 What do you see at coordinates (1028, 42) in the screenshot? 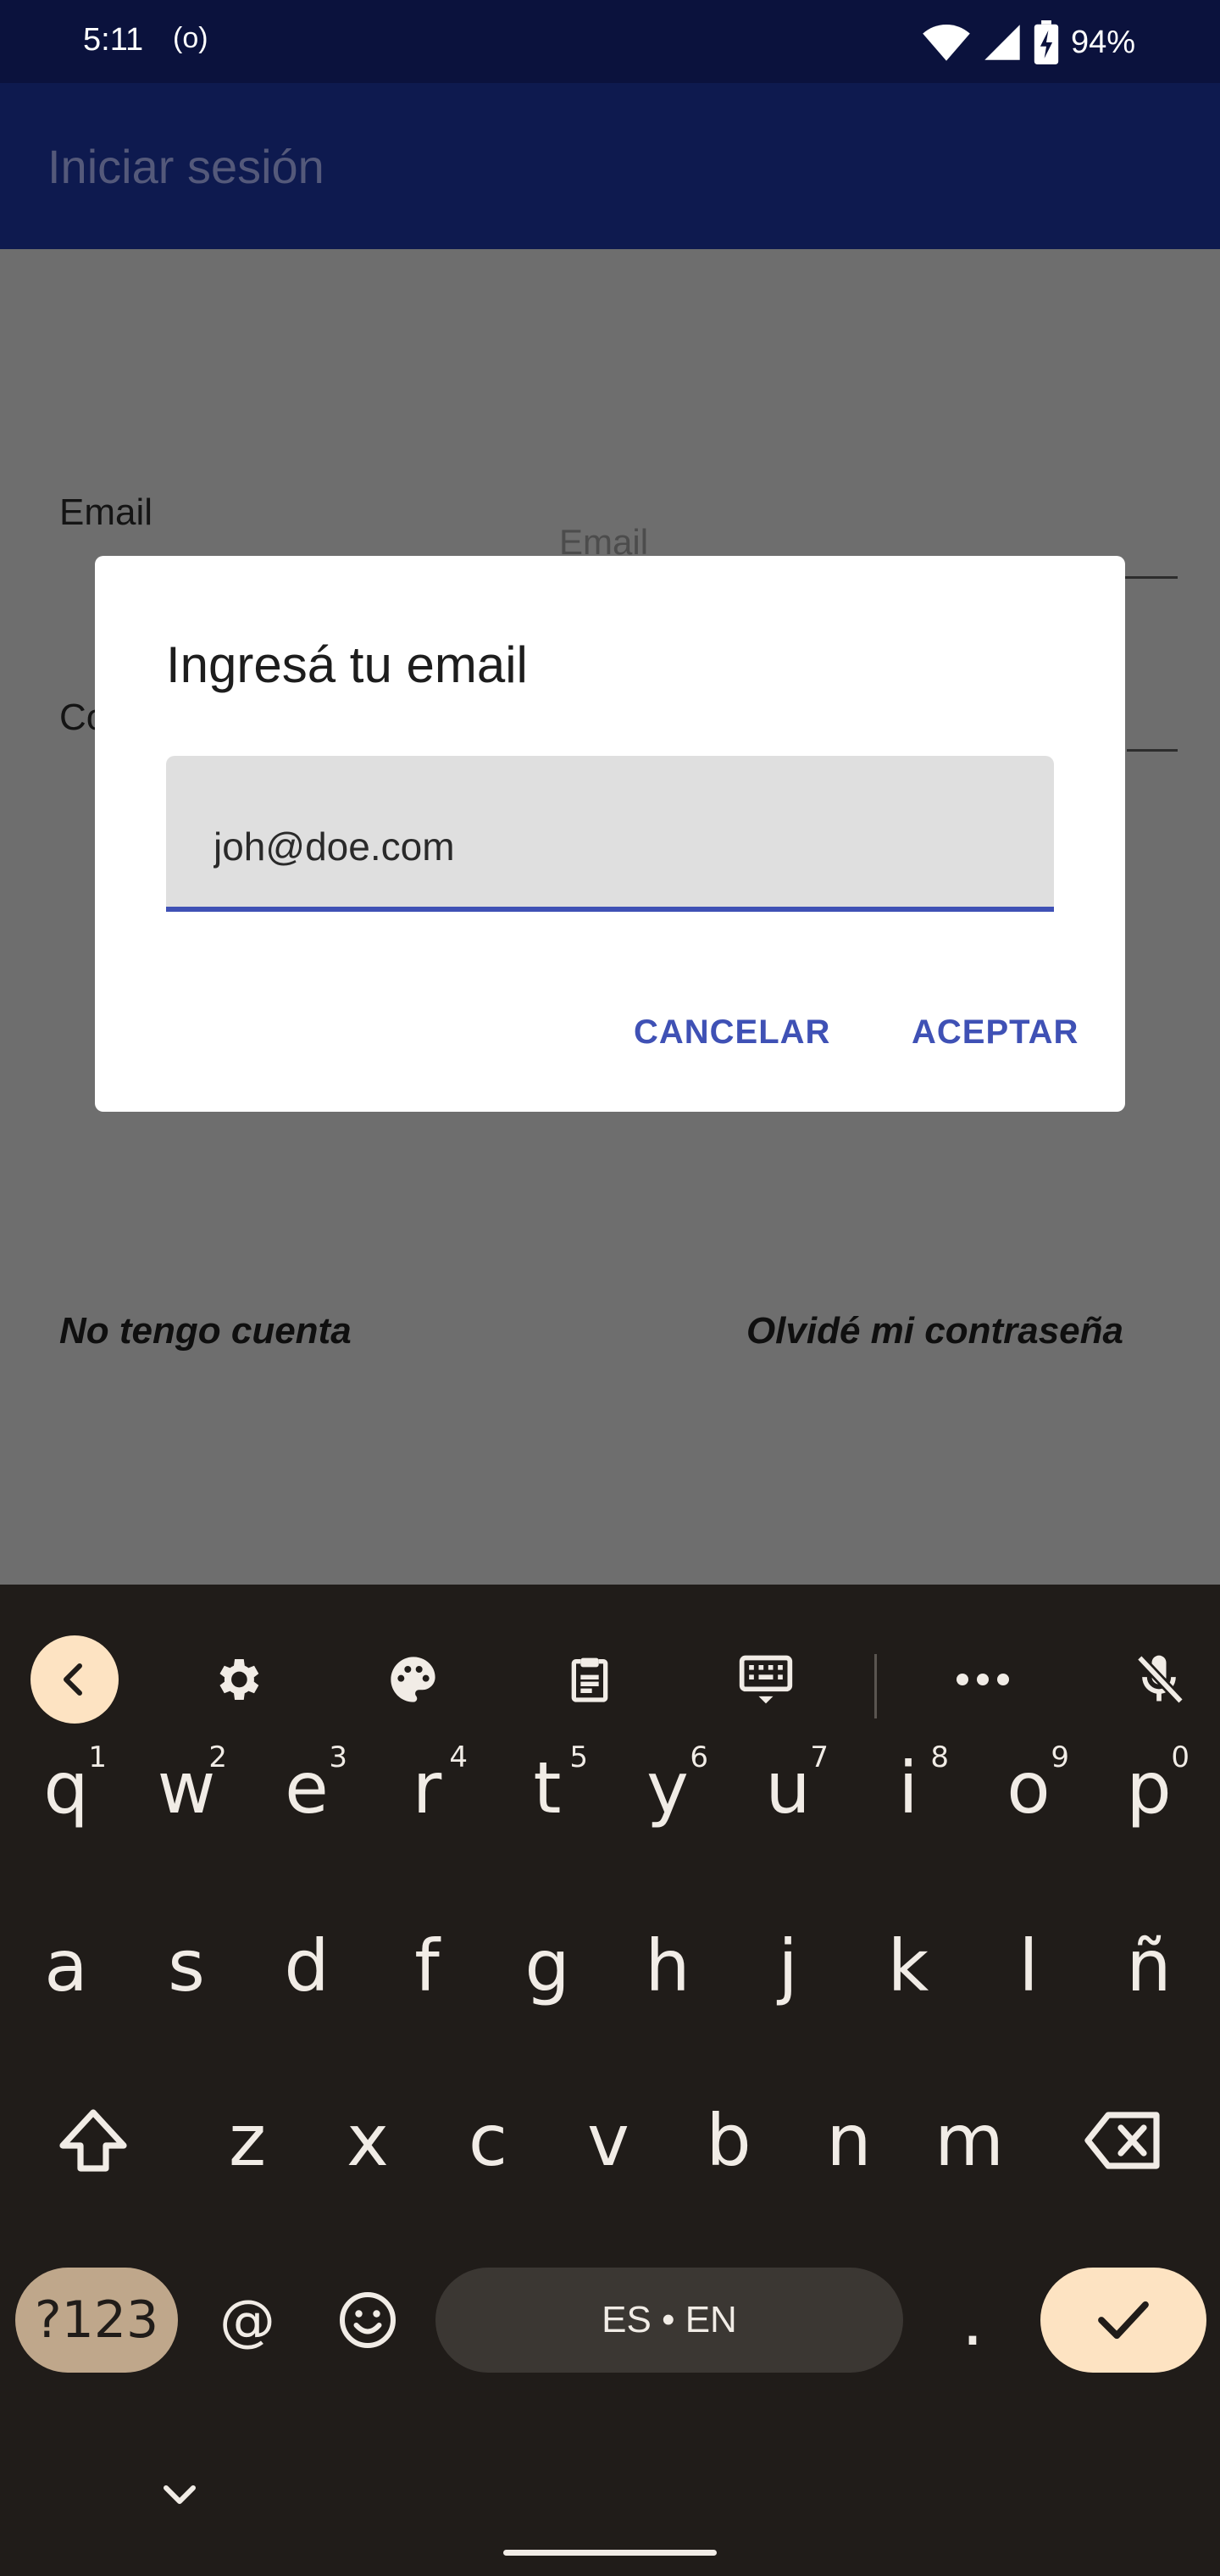
I see `status-icons: 94%` at bounding box center [1028, 42].